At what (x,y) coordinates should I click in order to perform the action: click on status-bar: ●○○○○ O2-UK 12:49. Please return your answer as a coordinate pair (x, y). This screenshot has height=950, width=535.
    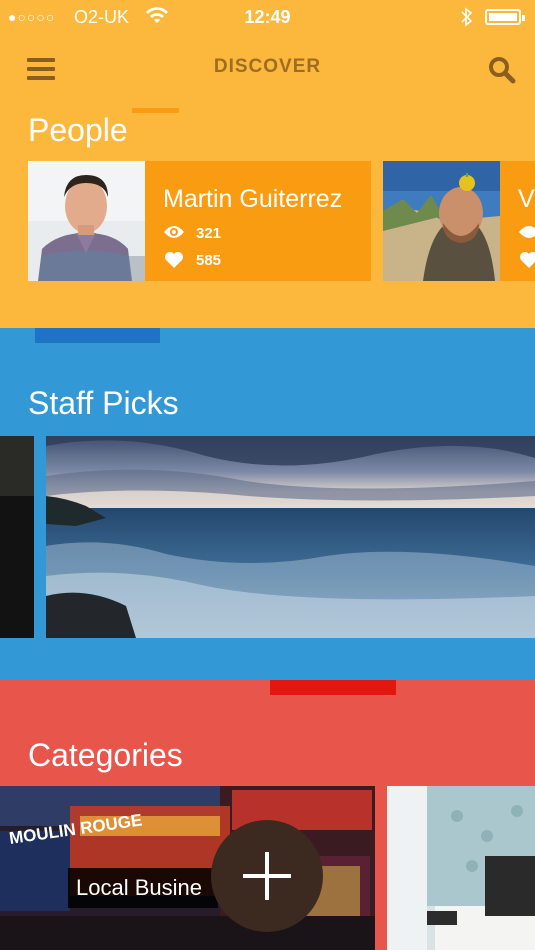
    Looking at the image, I should click on (267, 18).